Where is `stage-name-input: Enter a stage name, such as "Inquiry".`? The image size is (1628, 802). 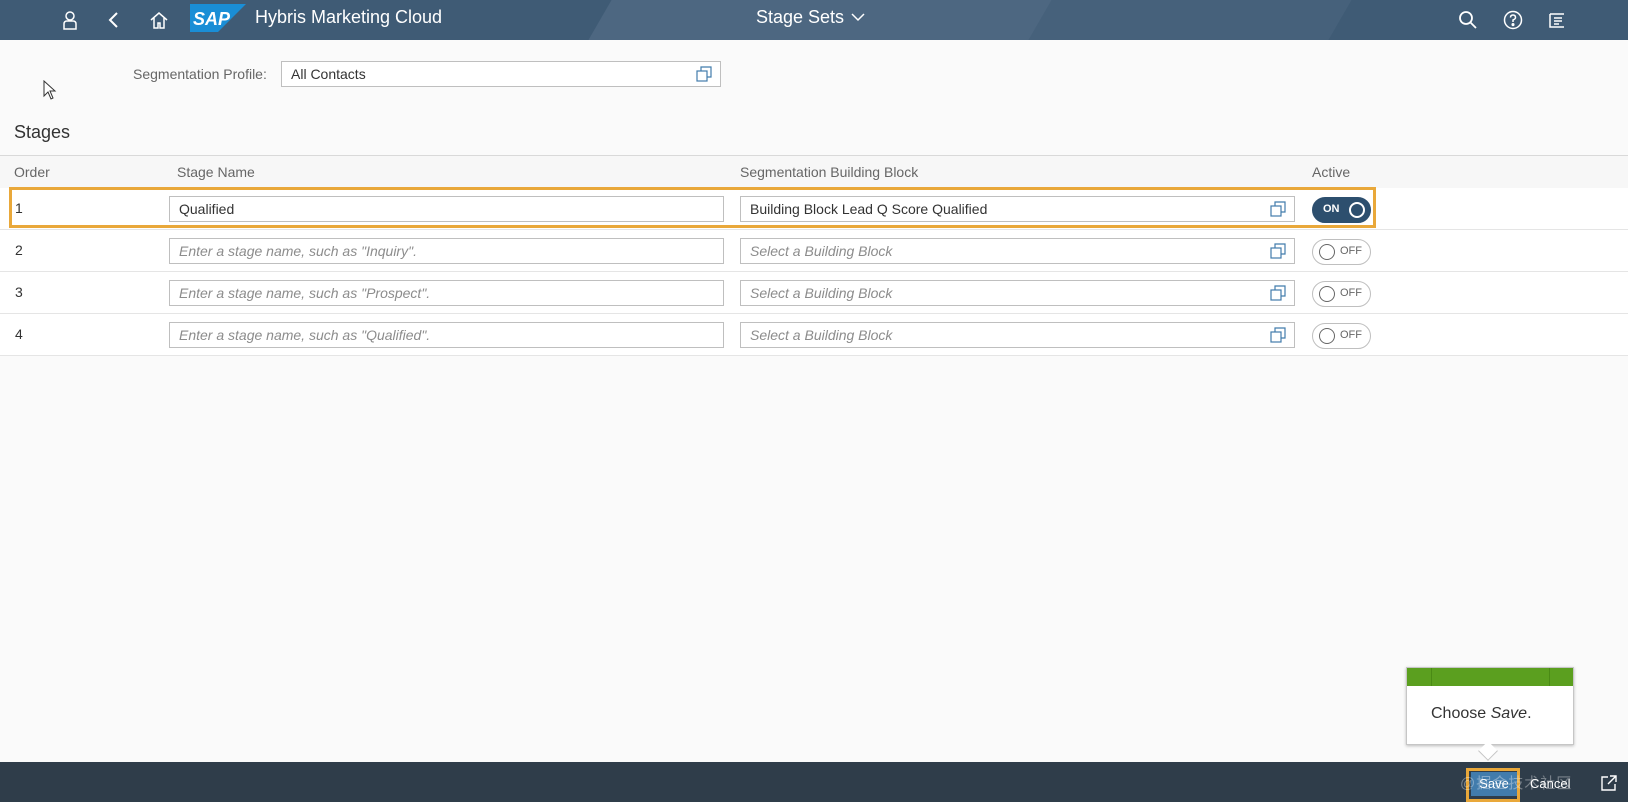 stage-name-input: Enter a stage name, such as "Inquiry". is located at coordinates (446, 251).